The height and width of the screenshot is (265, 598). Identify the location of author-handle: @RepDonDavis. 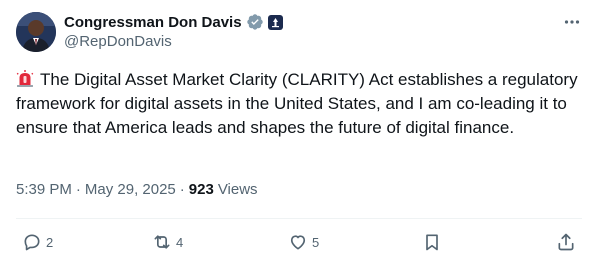
(118, 41).